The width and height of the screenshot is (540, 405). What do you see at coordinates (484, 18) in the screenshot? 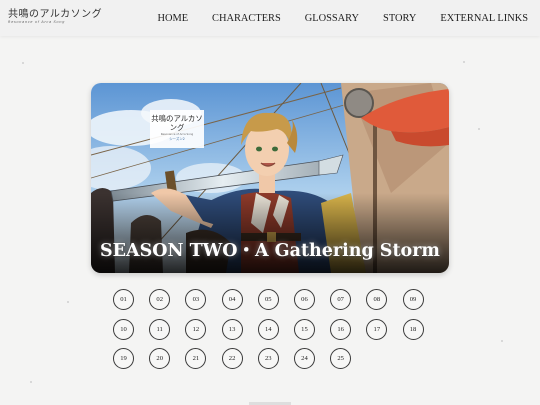
I see `nav-external-links: EXTERNAL LINKS` at bounding box center [484, 18].